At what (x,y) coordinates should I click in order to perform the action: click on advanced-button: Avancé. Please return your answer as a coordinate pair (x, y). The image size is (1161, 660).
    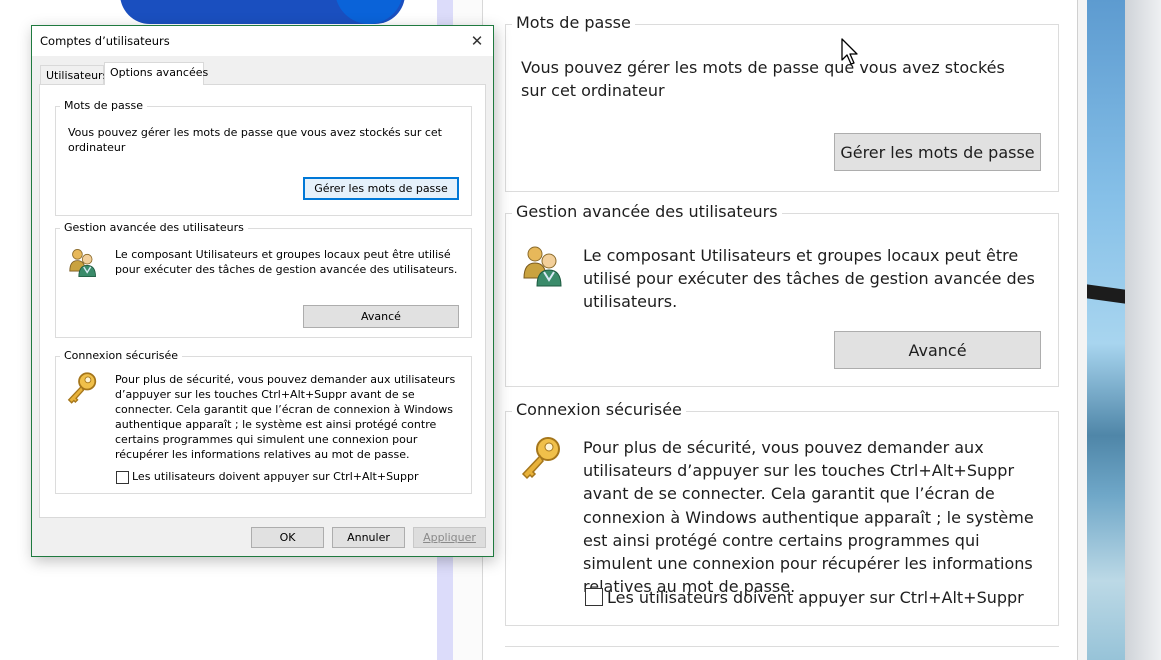
    Looking at the image, I should click on (381, 316).